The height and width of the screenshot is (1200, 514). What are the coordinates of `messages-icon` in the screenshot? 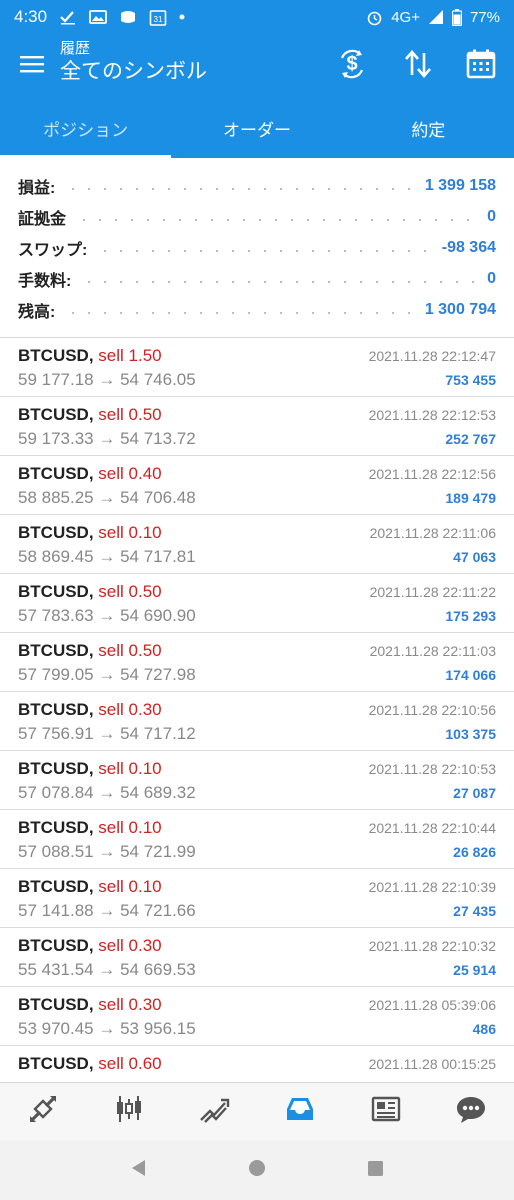 It's located at (471, 1111).